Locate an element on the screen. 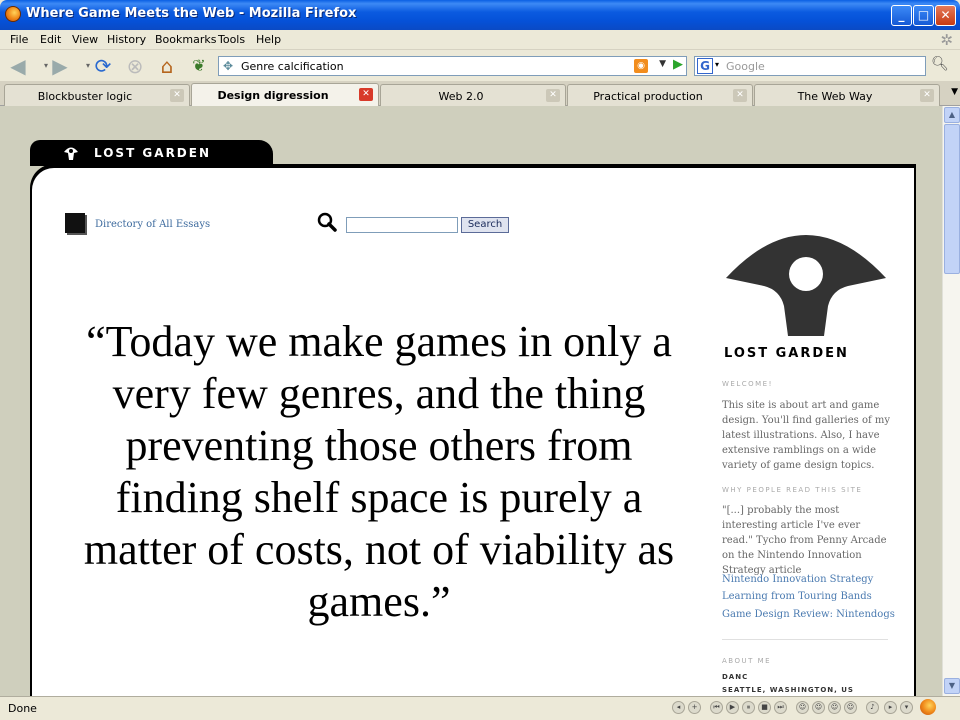 This screenshot has width=960, height=720. tab-the-web-way: The Web Way ✕ is located at coordinates (847, 95).